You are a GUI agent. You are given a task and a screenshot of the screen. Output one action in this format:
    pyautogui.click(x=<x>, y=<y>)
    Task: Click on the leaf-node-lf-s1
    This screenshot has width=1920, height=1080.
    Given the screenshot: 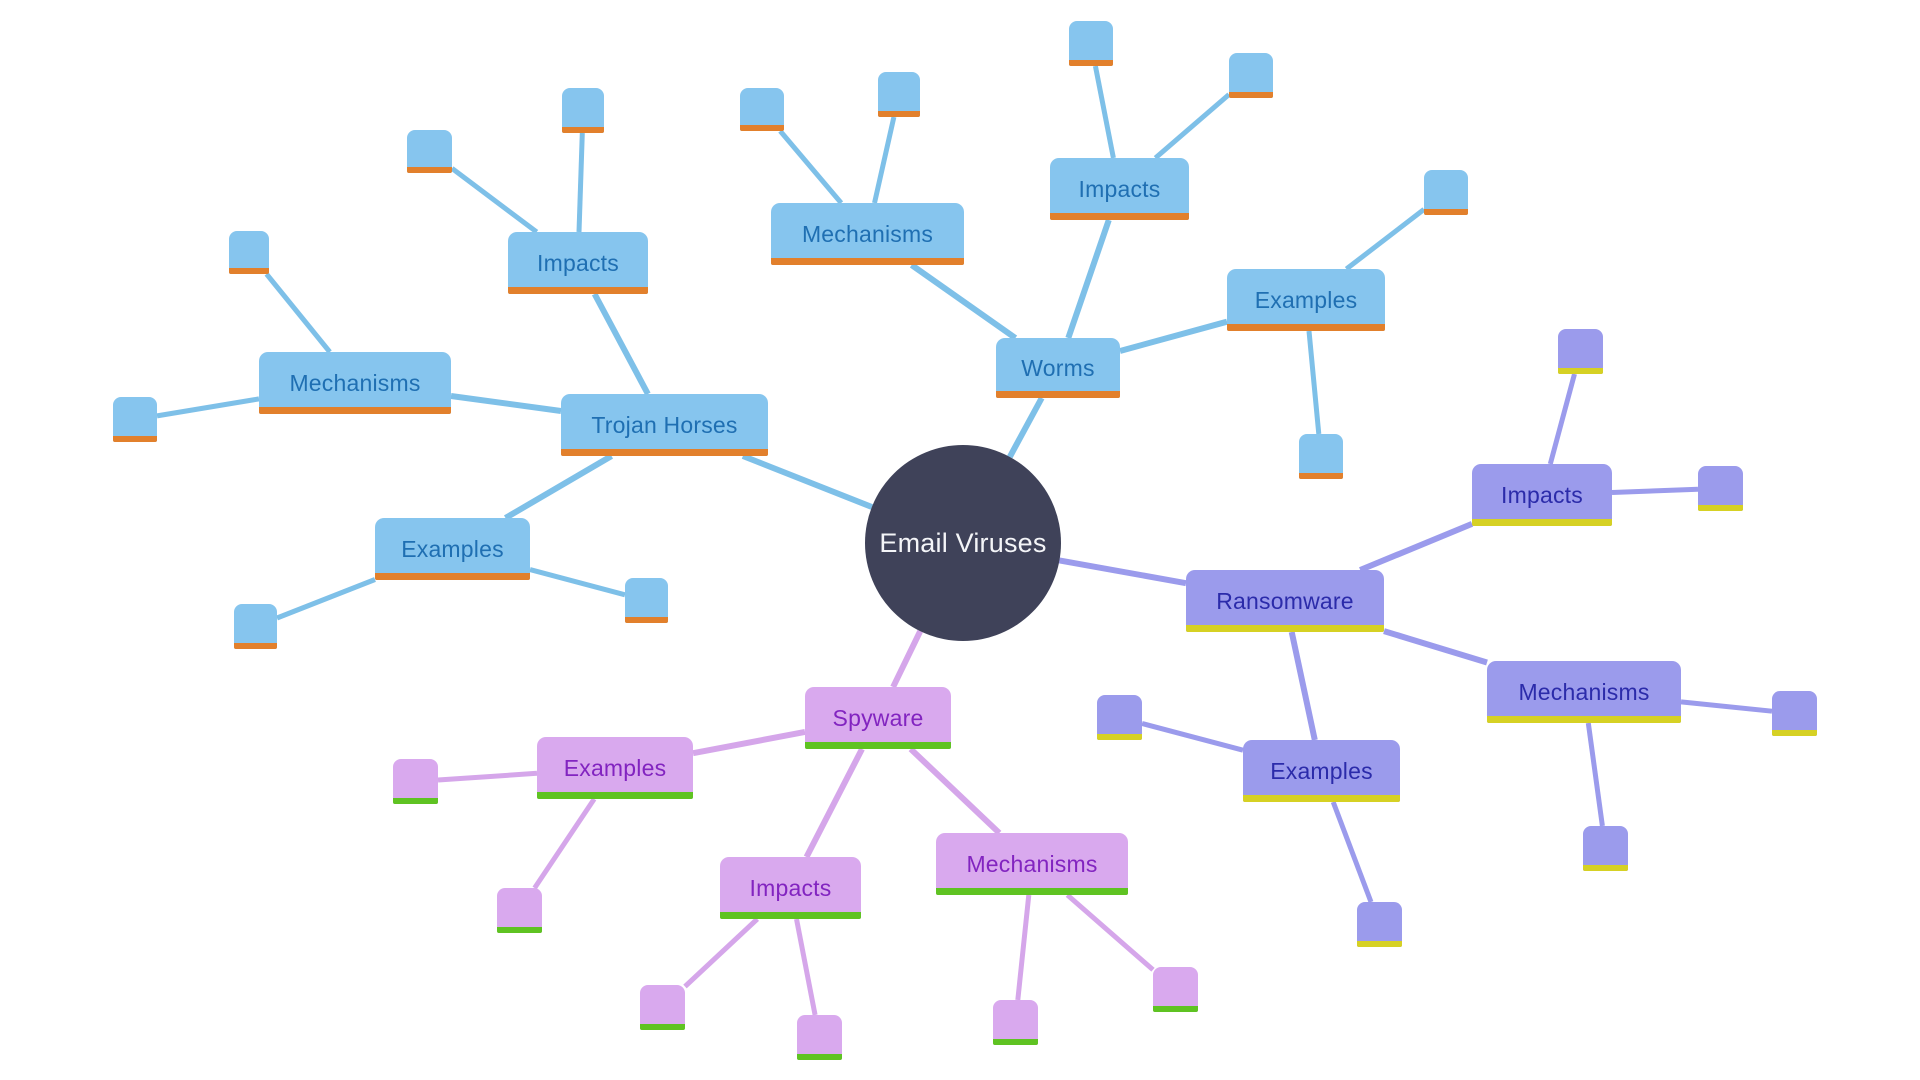 What is the action you would take?
    pyautogui.click(x=415, y=781)
    